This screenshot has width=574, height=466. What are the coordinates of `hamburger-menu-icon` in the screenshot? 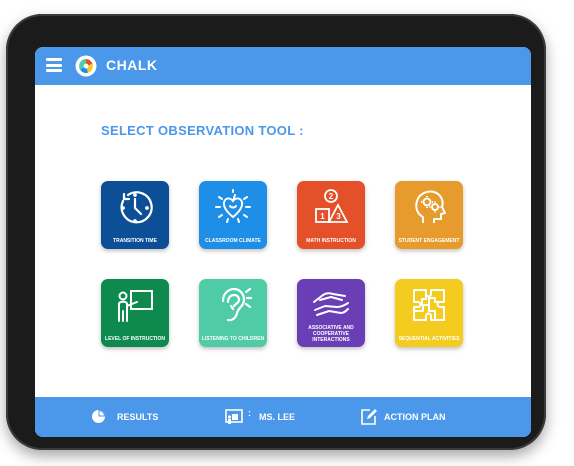 It's located at (54, 65).